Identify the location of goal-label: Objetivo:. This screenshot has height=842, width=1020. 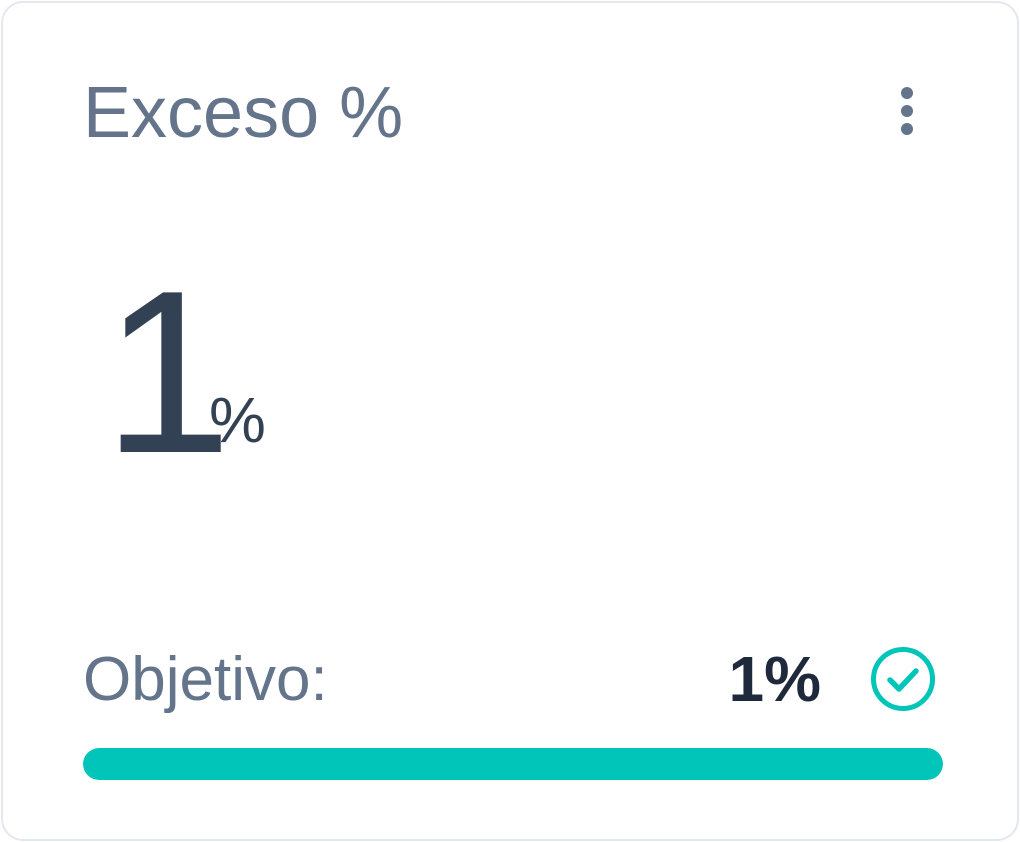
(205, 679).